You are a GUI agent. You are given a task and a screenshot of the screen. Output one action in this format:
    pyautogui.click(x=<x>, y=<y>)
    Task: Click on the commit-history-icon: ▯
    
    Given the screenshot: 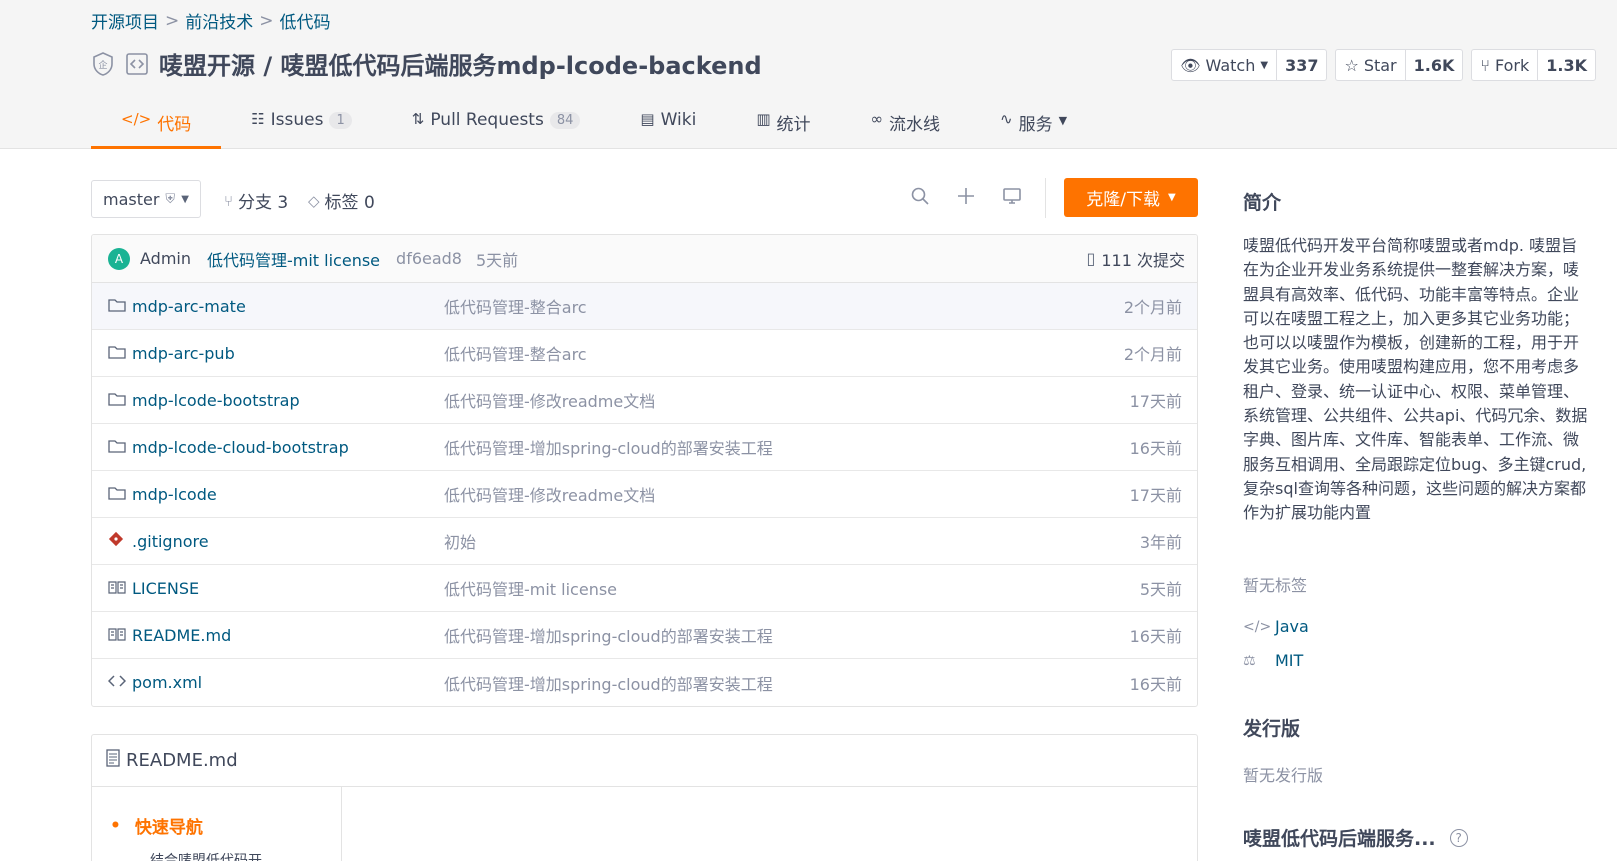 What is the action you would take?
    pyautogui.click(x=1091, y=258)
    